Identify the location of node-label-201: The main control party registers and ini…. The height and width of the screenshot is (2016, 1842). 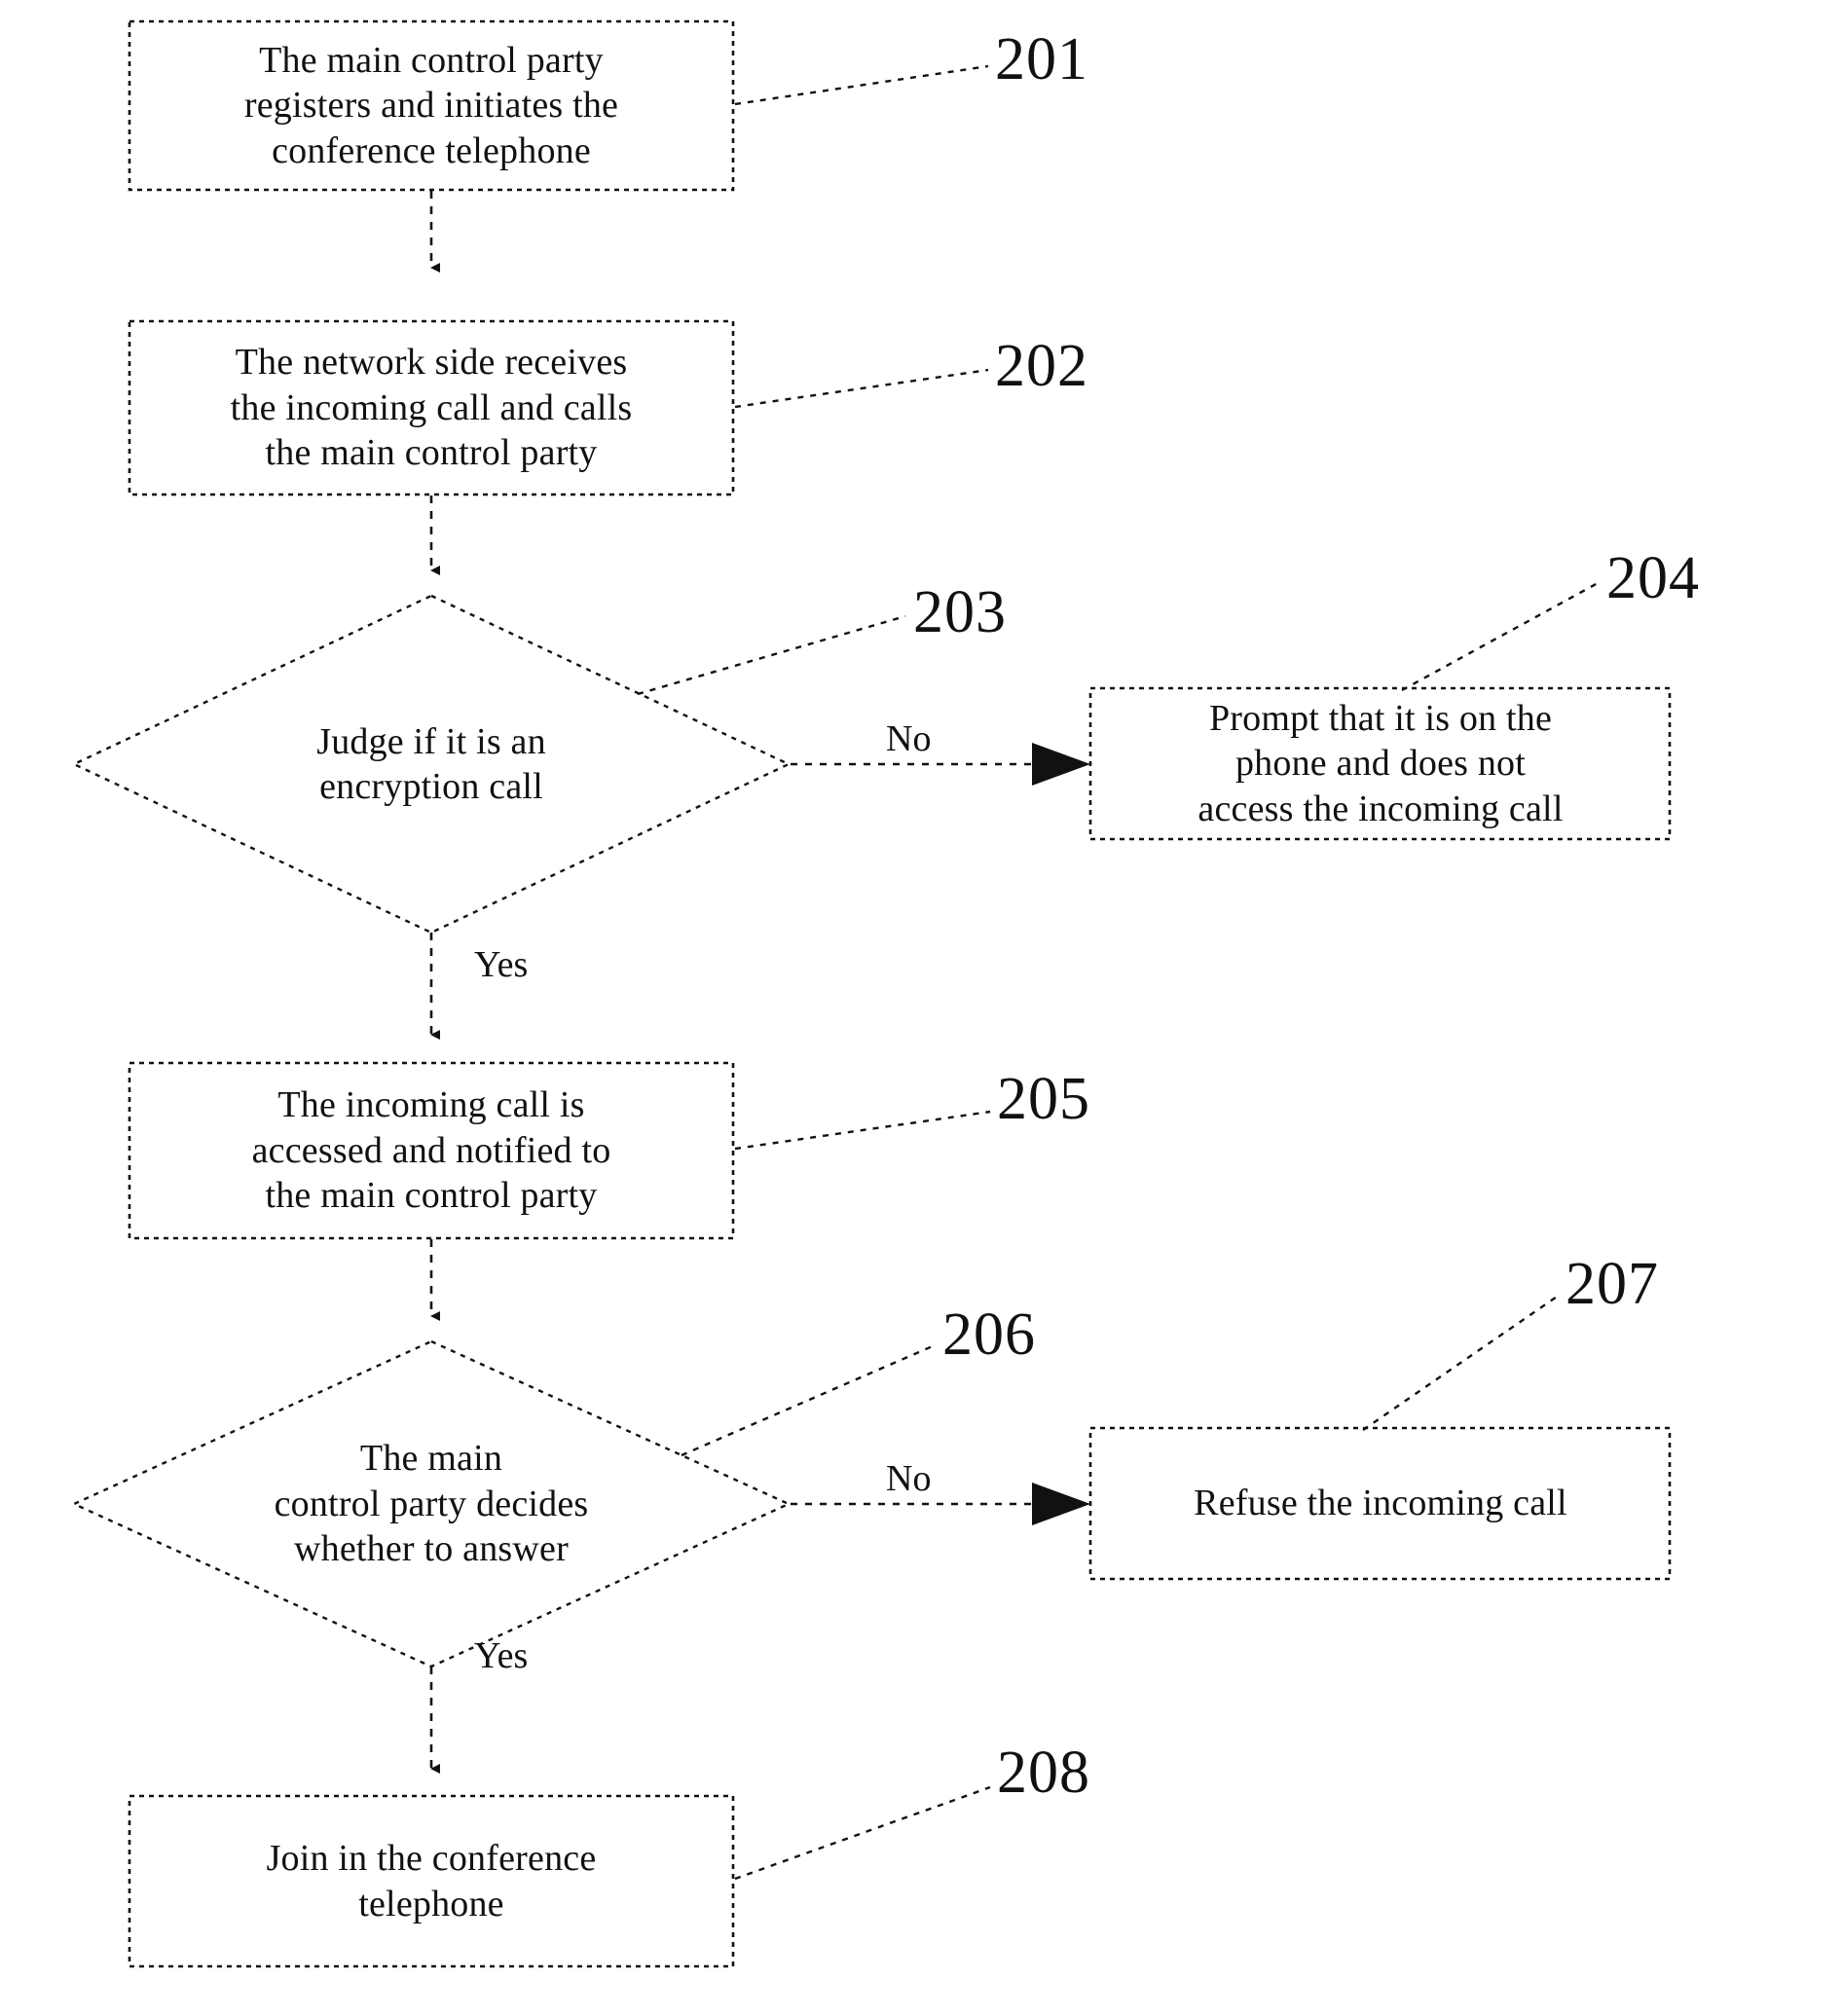
(431, 105).